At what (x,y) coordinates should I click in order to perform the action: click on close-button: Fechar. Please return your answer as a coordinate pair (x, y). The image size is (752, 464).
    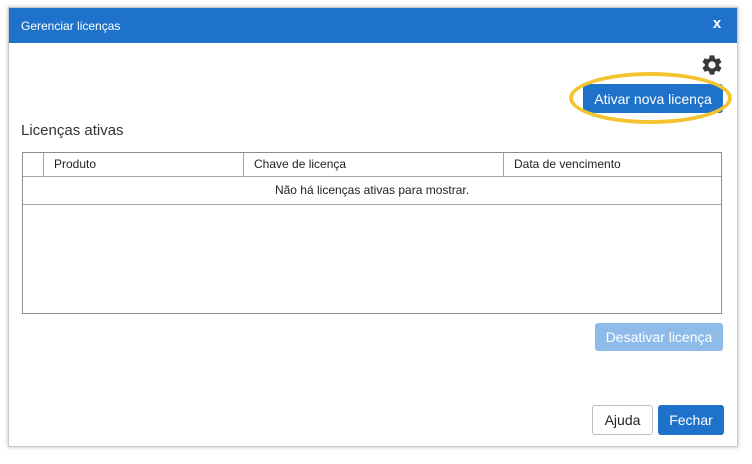
    Looking at the image, I should click on (691, 420).